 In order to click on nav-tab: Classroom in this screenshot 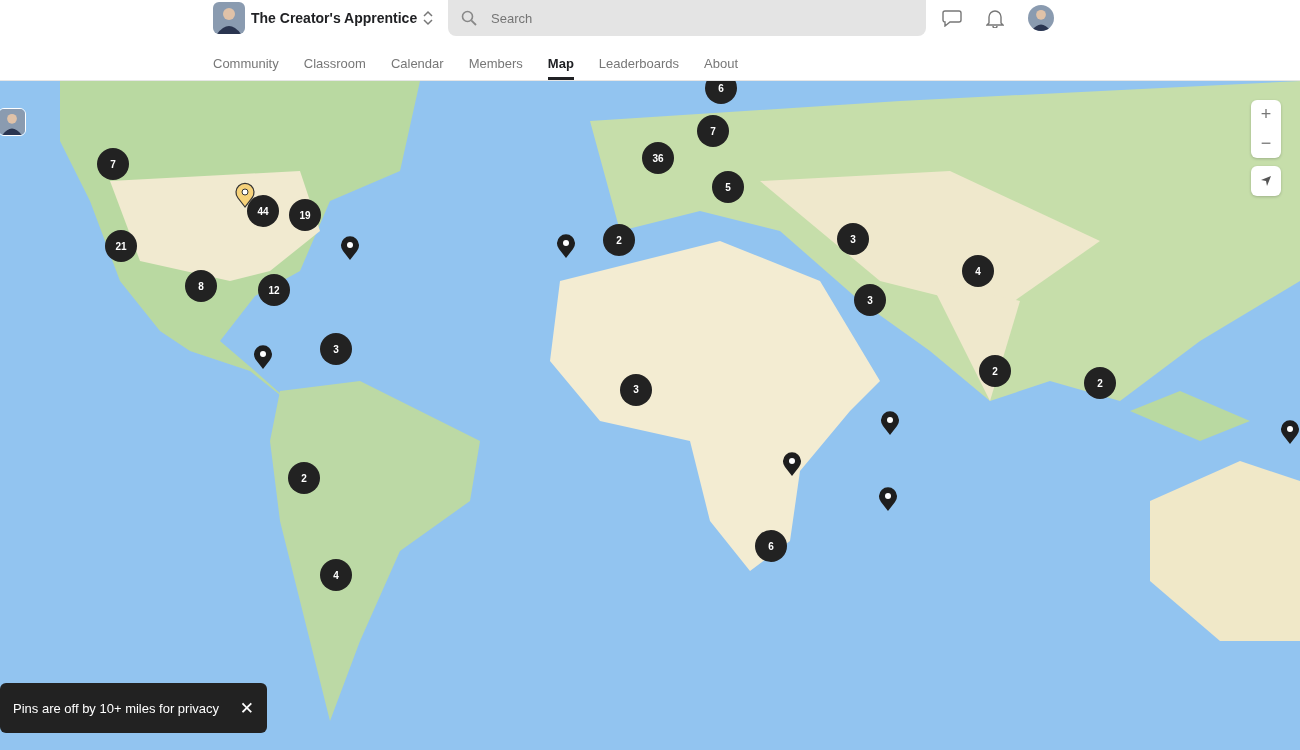, I will do `click(334, 58)`.